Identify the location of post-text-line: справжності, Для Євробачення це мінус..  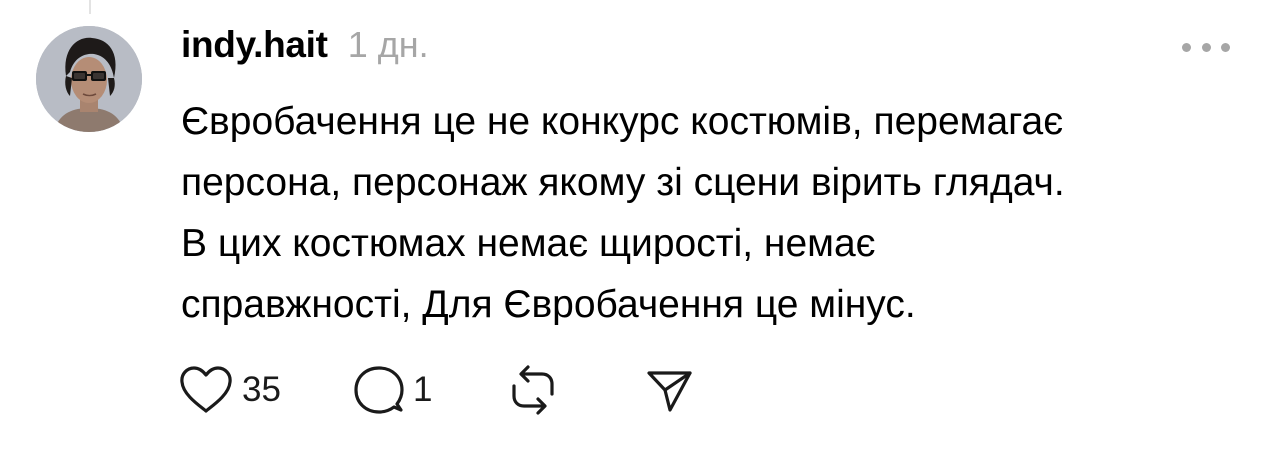
(548, 304).